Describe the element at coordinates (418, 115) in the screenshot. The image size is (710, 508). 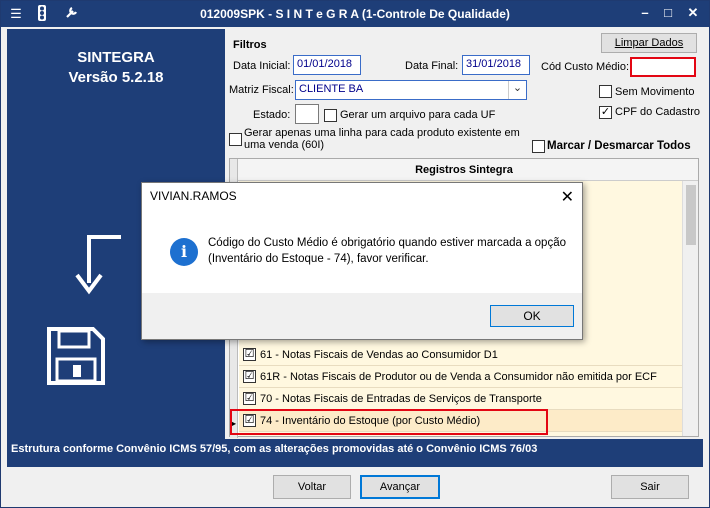
I see `one-file-per-uf-label: Gerar um arquivo para cada UF` at that location.